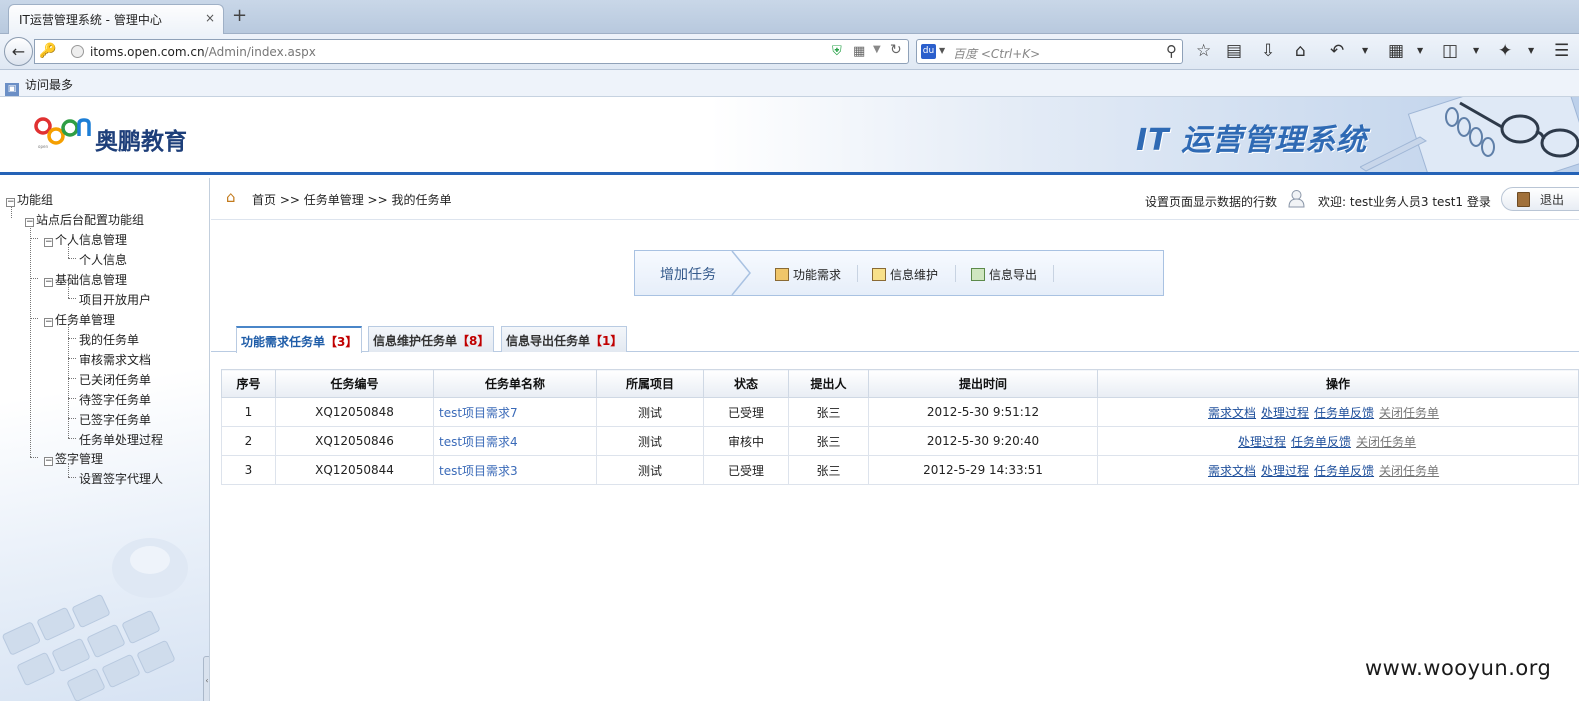 This screenshot has height=701, width=1579. I want to click on url-text: itoms.open.com.cn/Admin/index.aspx, so click(203, 52).